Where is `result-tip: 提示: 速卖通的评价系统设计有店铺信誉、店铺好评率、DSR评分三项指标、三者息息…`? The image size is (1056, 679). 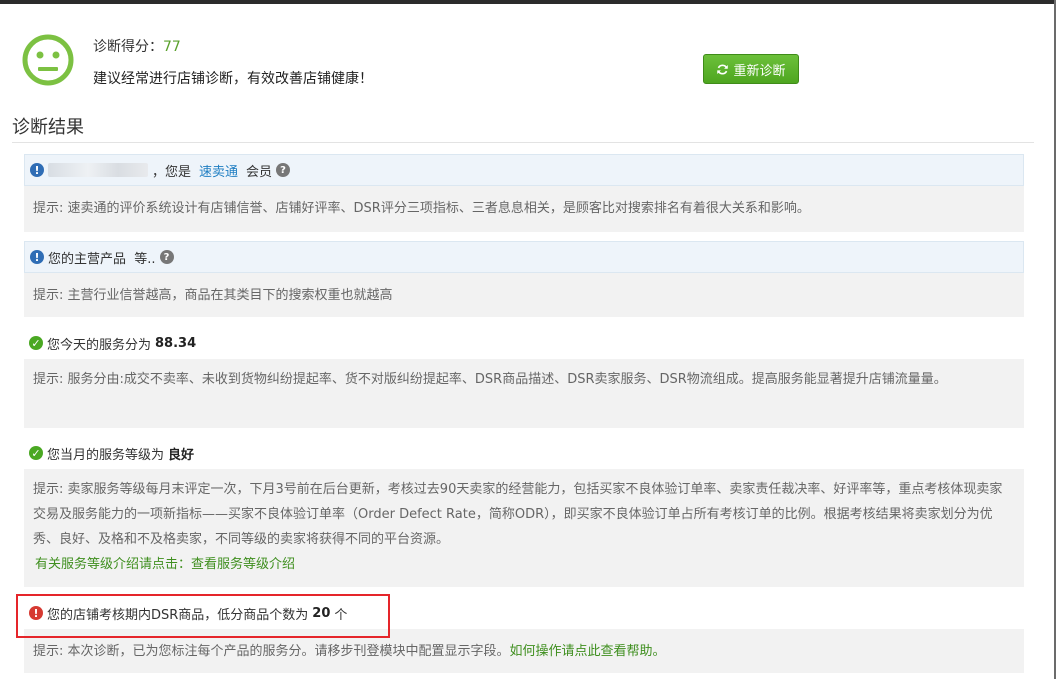 result-tip: 提示: 速卖通的评价系统设计有店铺信誉、店铺好评率、DSR评分三项指标、三者息息… is located at coordinates (524, 209).